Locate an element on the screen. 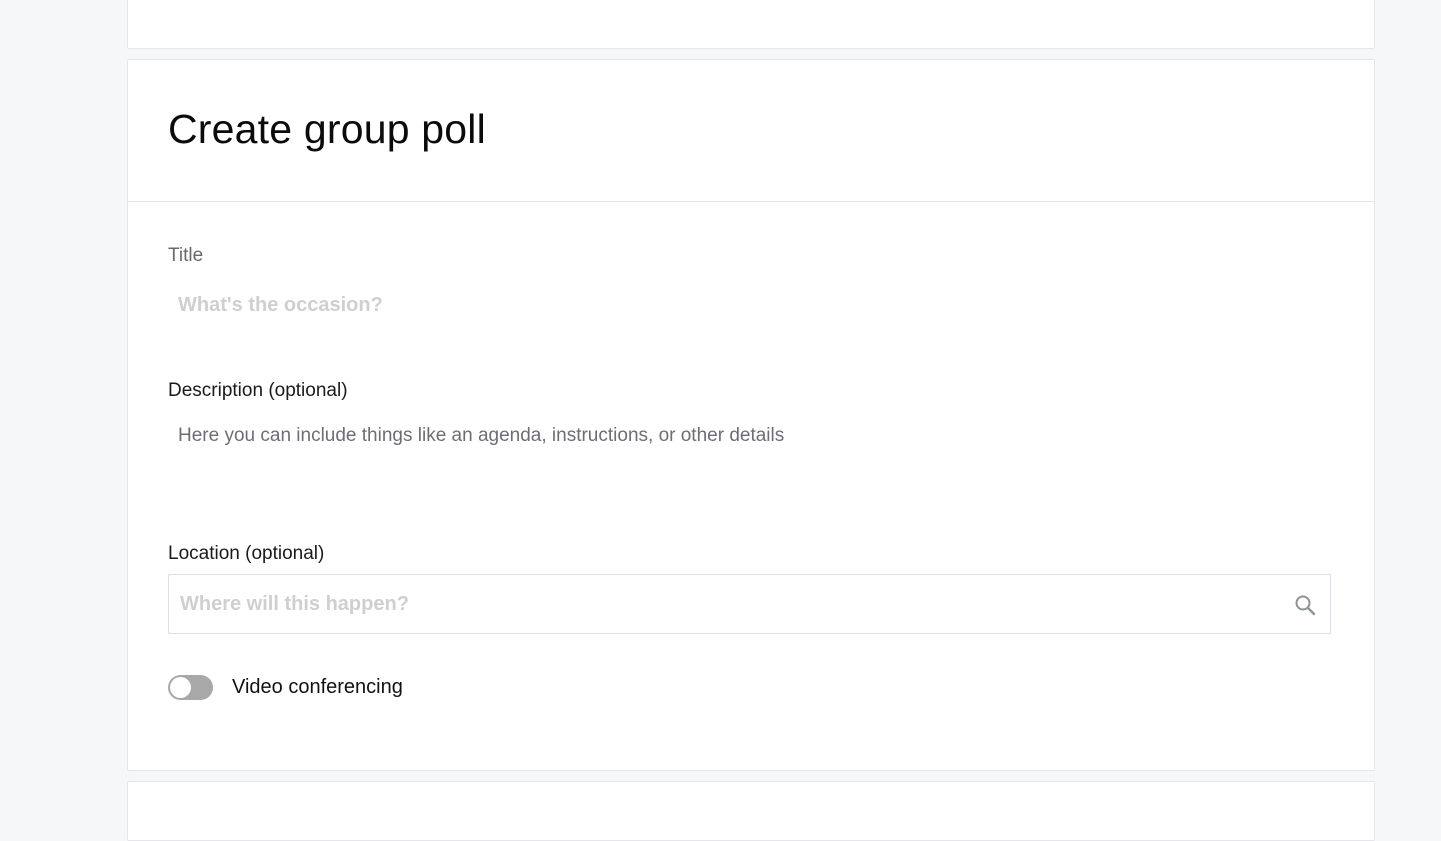  card-header: Create group poll is located at coordinates (751, 131).